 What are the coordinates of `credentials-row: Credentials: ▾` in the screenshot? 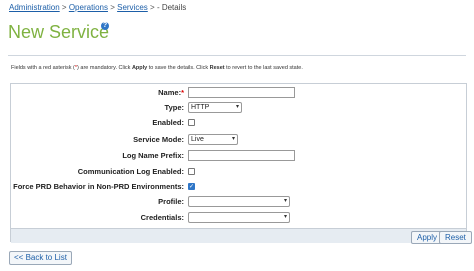 It's located at (238, 218).